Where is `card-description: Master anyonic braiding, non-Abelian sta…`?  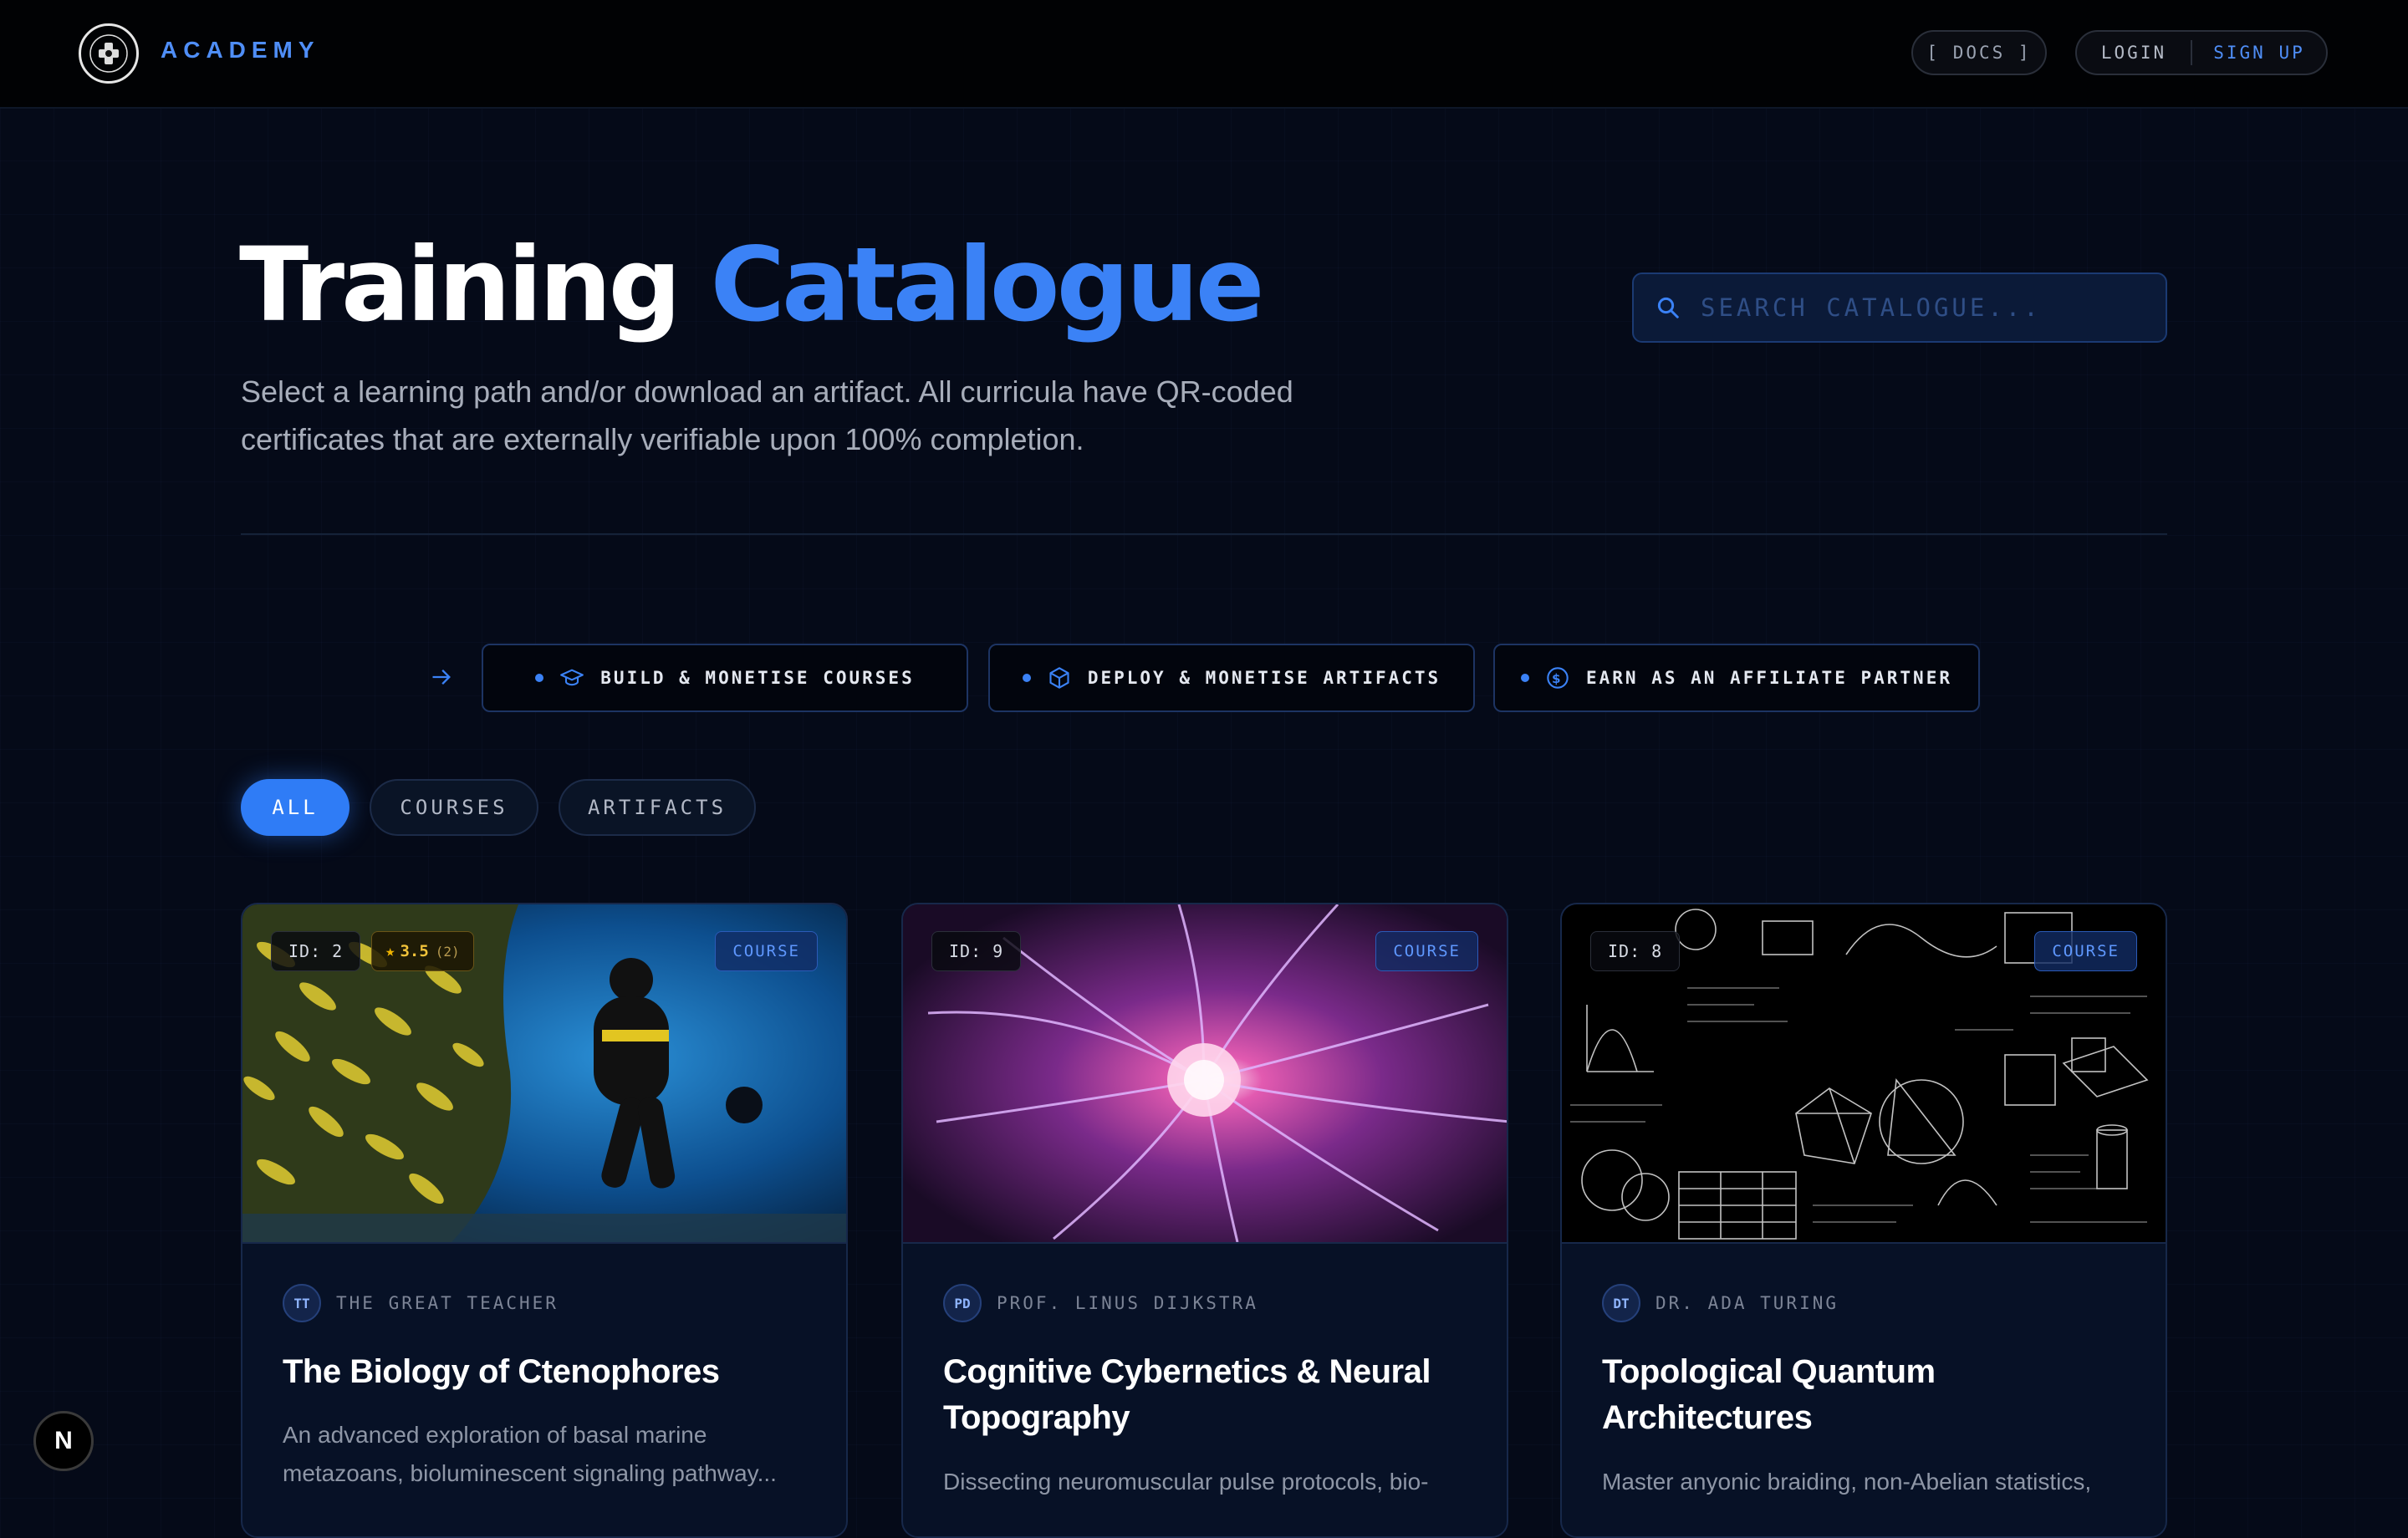 card-description: Master anyonic braiding, non-Abelian sta… is located at coordinates (1847, 1482).